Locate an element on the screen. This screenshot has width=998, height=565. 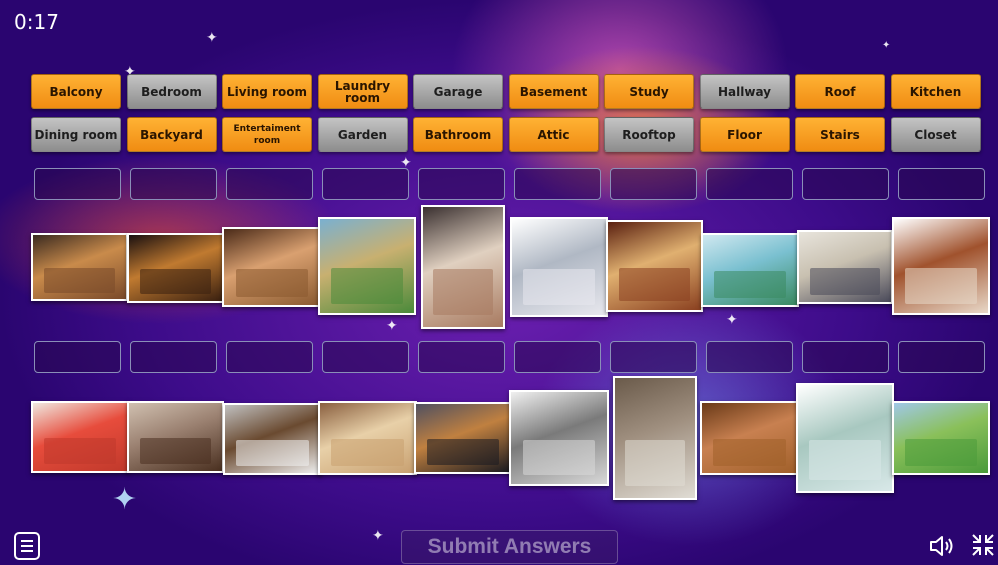
photo-stairs is located at coordinates (941, 266).